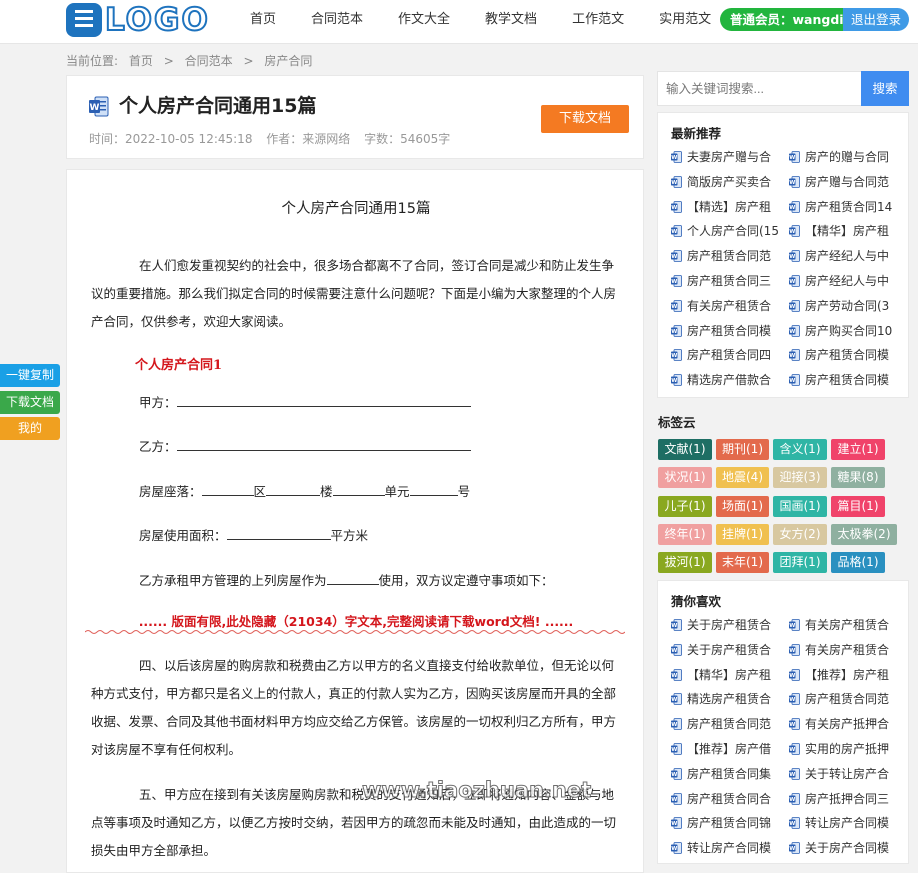 This screenshot has width=918, height=873. Describe the element at coordinates (183, 535) in the screenshot. I see `area-label: 房屋使用面积：` at that location.